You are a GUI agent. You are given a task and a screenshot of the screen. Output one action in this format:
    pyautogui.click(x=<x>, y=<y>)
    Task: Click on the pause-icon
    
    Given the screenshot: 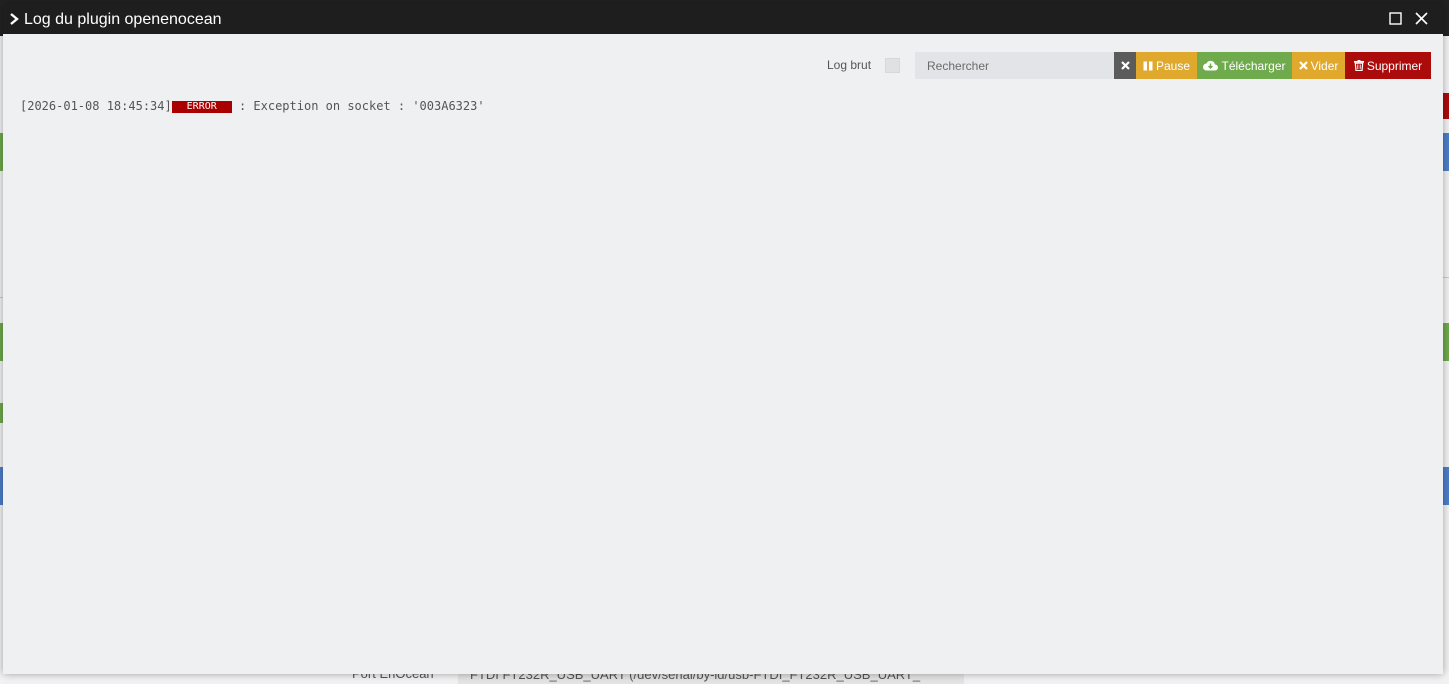 What is the action you would take?
    pyautogui.click(x=1148, y=65)
    